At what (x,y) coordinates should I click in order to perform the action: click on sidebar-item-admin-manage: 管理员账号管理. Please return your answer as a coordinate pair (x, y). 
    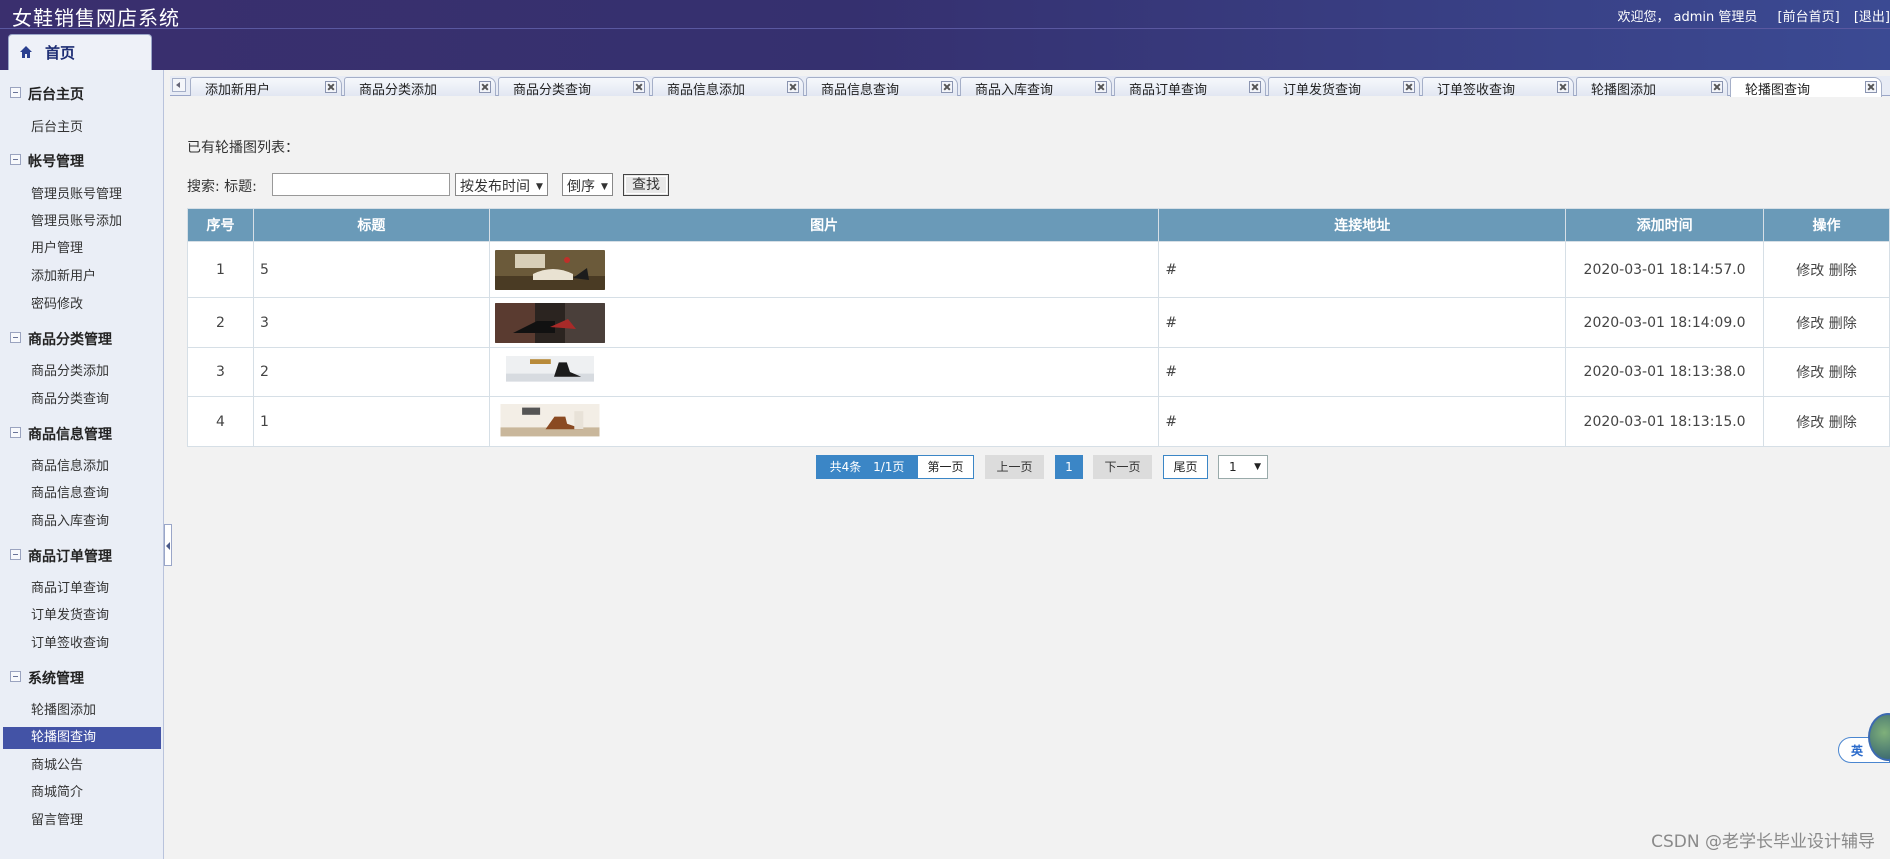
    Looking at the image, I should click on (82, 195).